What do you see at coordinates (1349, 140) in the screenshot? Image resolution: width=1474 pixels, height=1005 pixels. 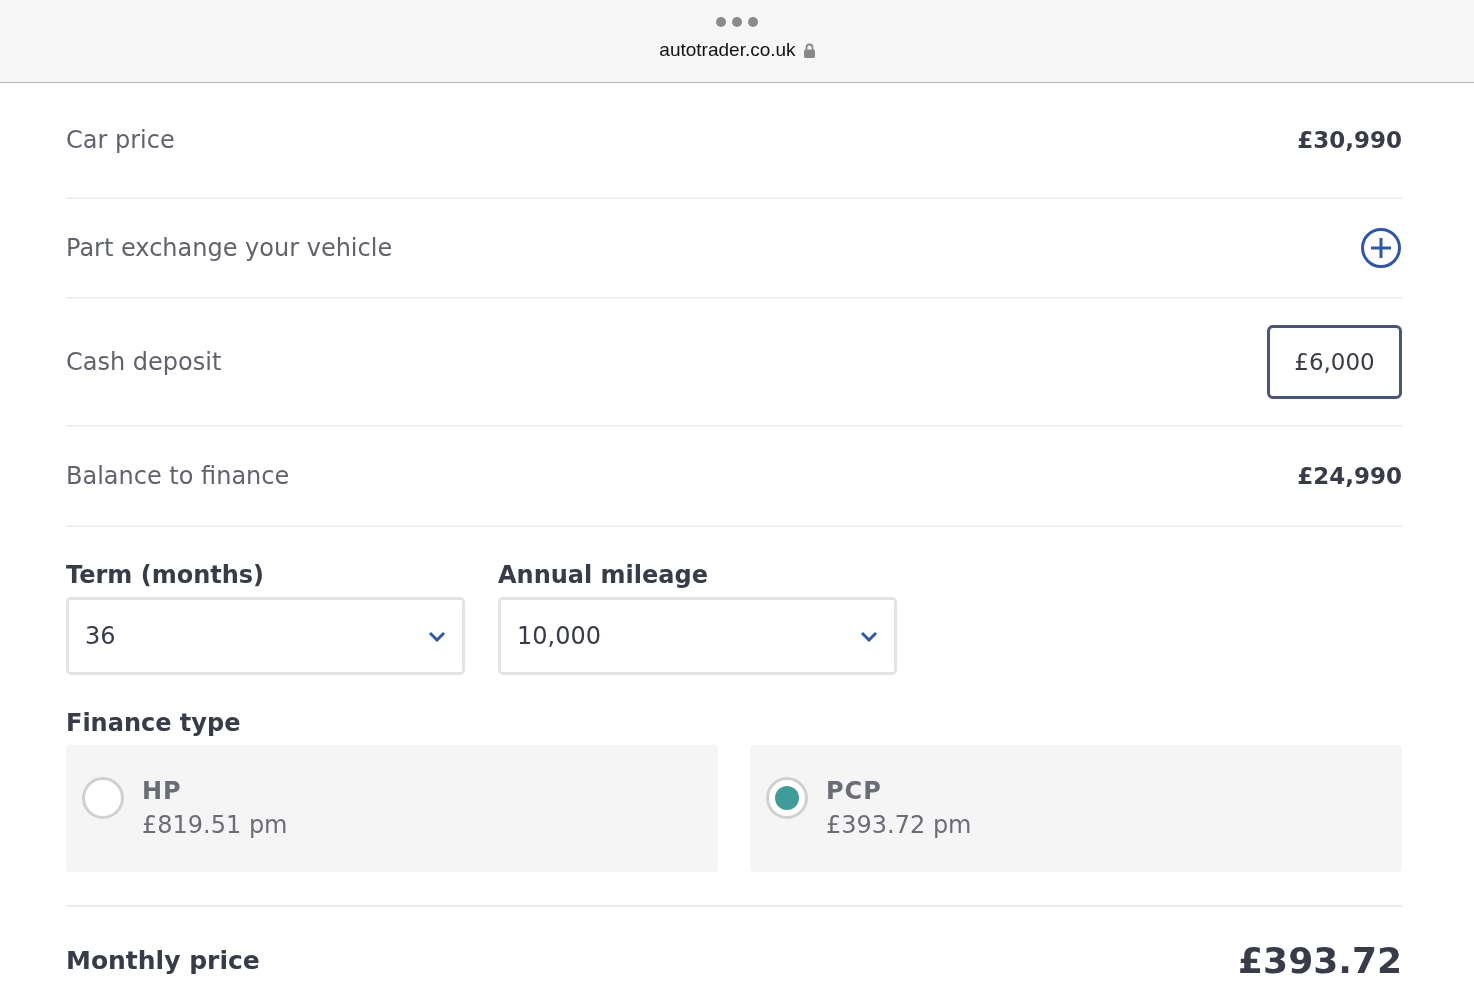 I see `price-value: £30,990` at bounding box center [1349, 140].